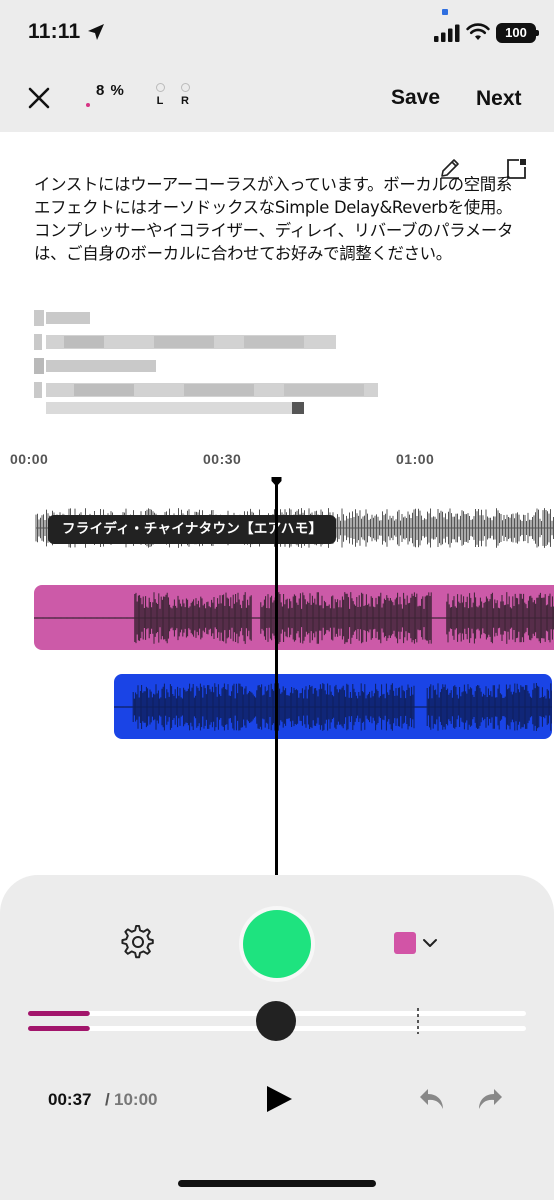  I want to click on status-bar: 11:11 100, so click(277, 33).